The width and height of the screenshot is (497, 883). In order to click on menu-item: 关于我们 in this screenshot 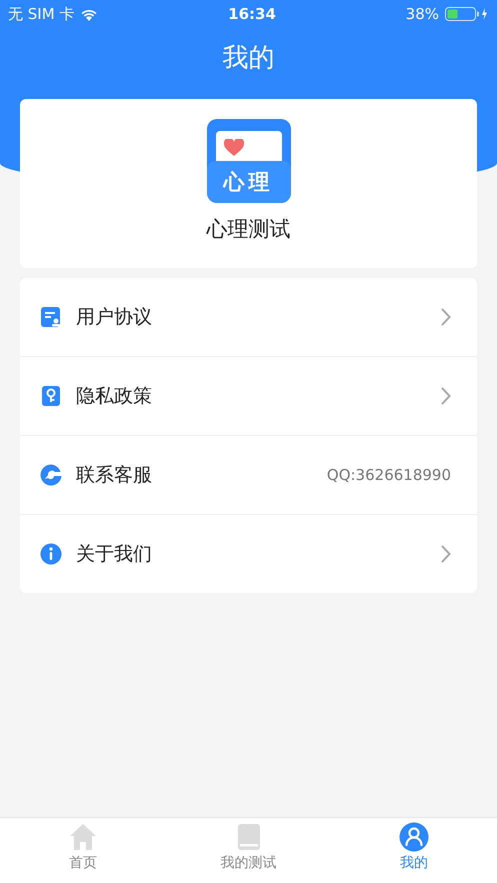, I will do `click(248, 554)`.